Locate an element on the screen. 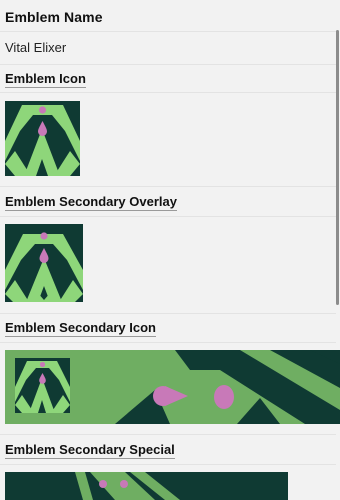  emblem-secondary-overlay-image is located at coordinates (44, 263).